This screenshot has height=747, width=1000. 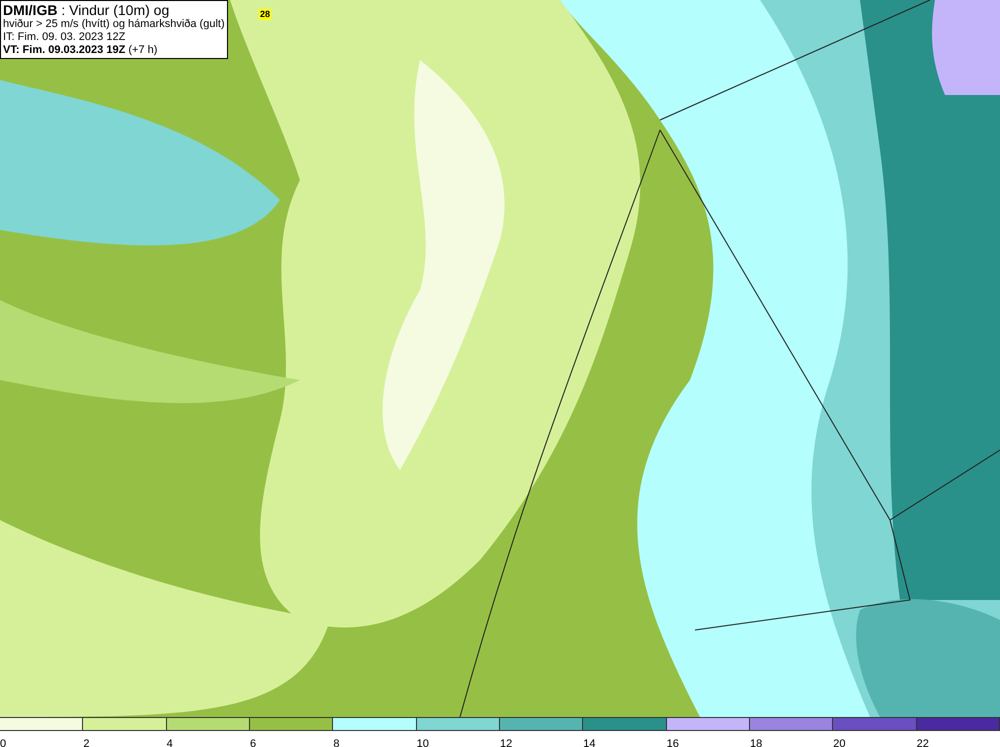 I want to click on legend-label: 2, so click(x=86, y=742).